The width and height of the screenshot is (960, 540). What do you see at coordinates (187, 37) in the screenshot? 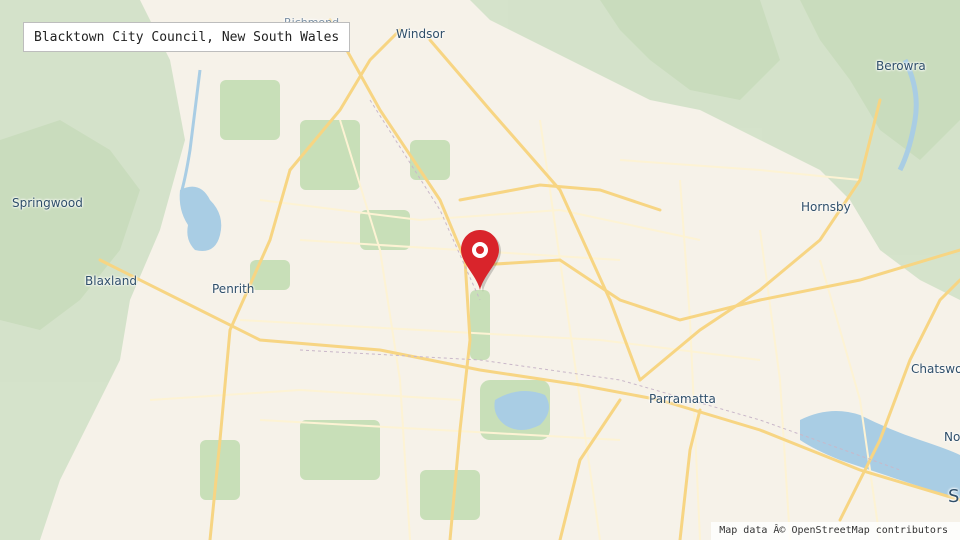
I see `map-title: Blacktown City Council, New South Wales` at bounding box center [187, 37].